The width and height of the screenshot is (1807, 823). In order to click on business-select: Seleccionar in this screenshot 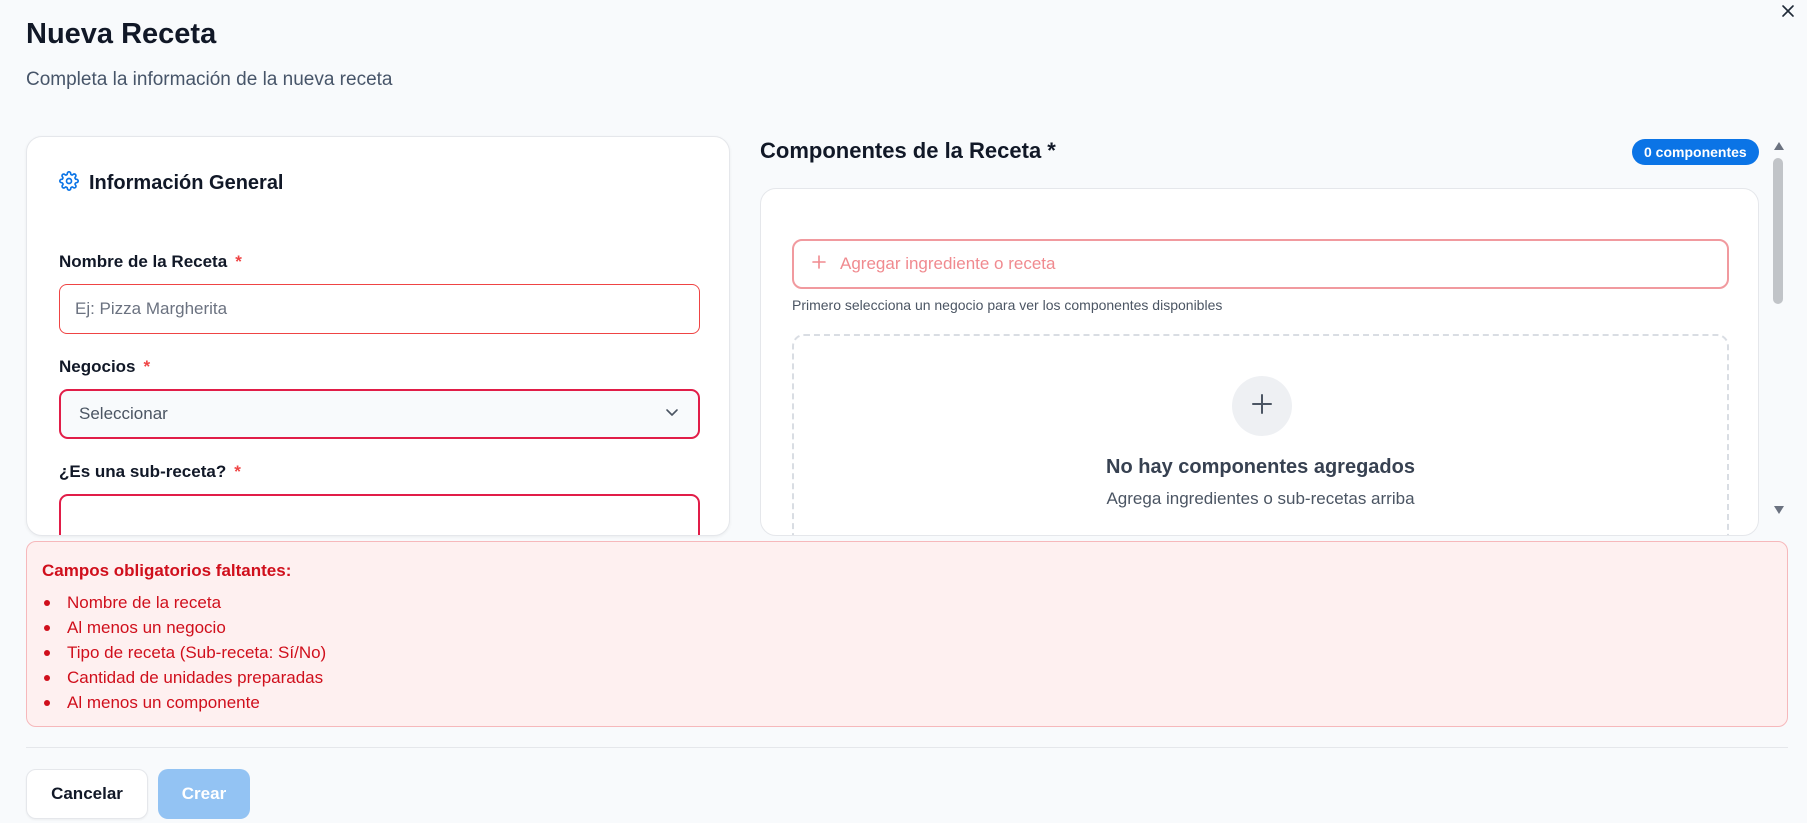, I will do `click(379, 414)`.